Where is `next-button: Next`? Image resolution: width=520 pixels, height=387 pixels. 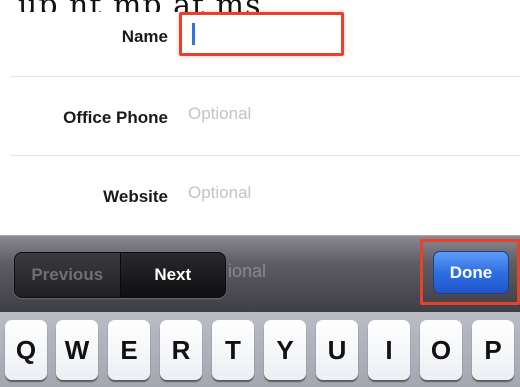 next-button: Next is located at coordinates (172, 275).